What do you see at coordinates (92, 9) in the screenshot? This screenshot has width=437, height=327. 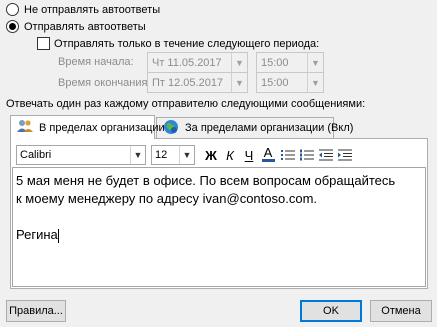 I see `dont-send-label: Не отправлять автоответы` at bounding box center [92, 9].